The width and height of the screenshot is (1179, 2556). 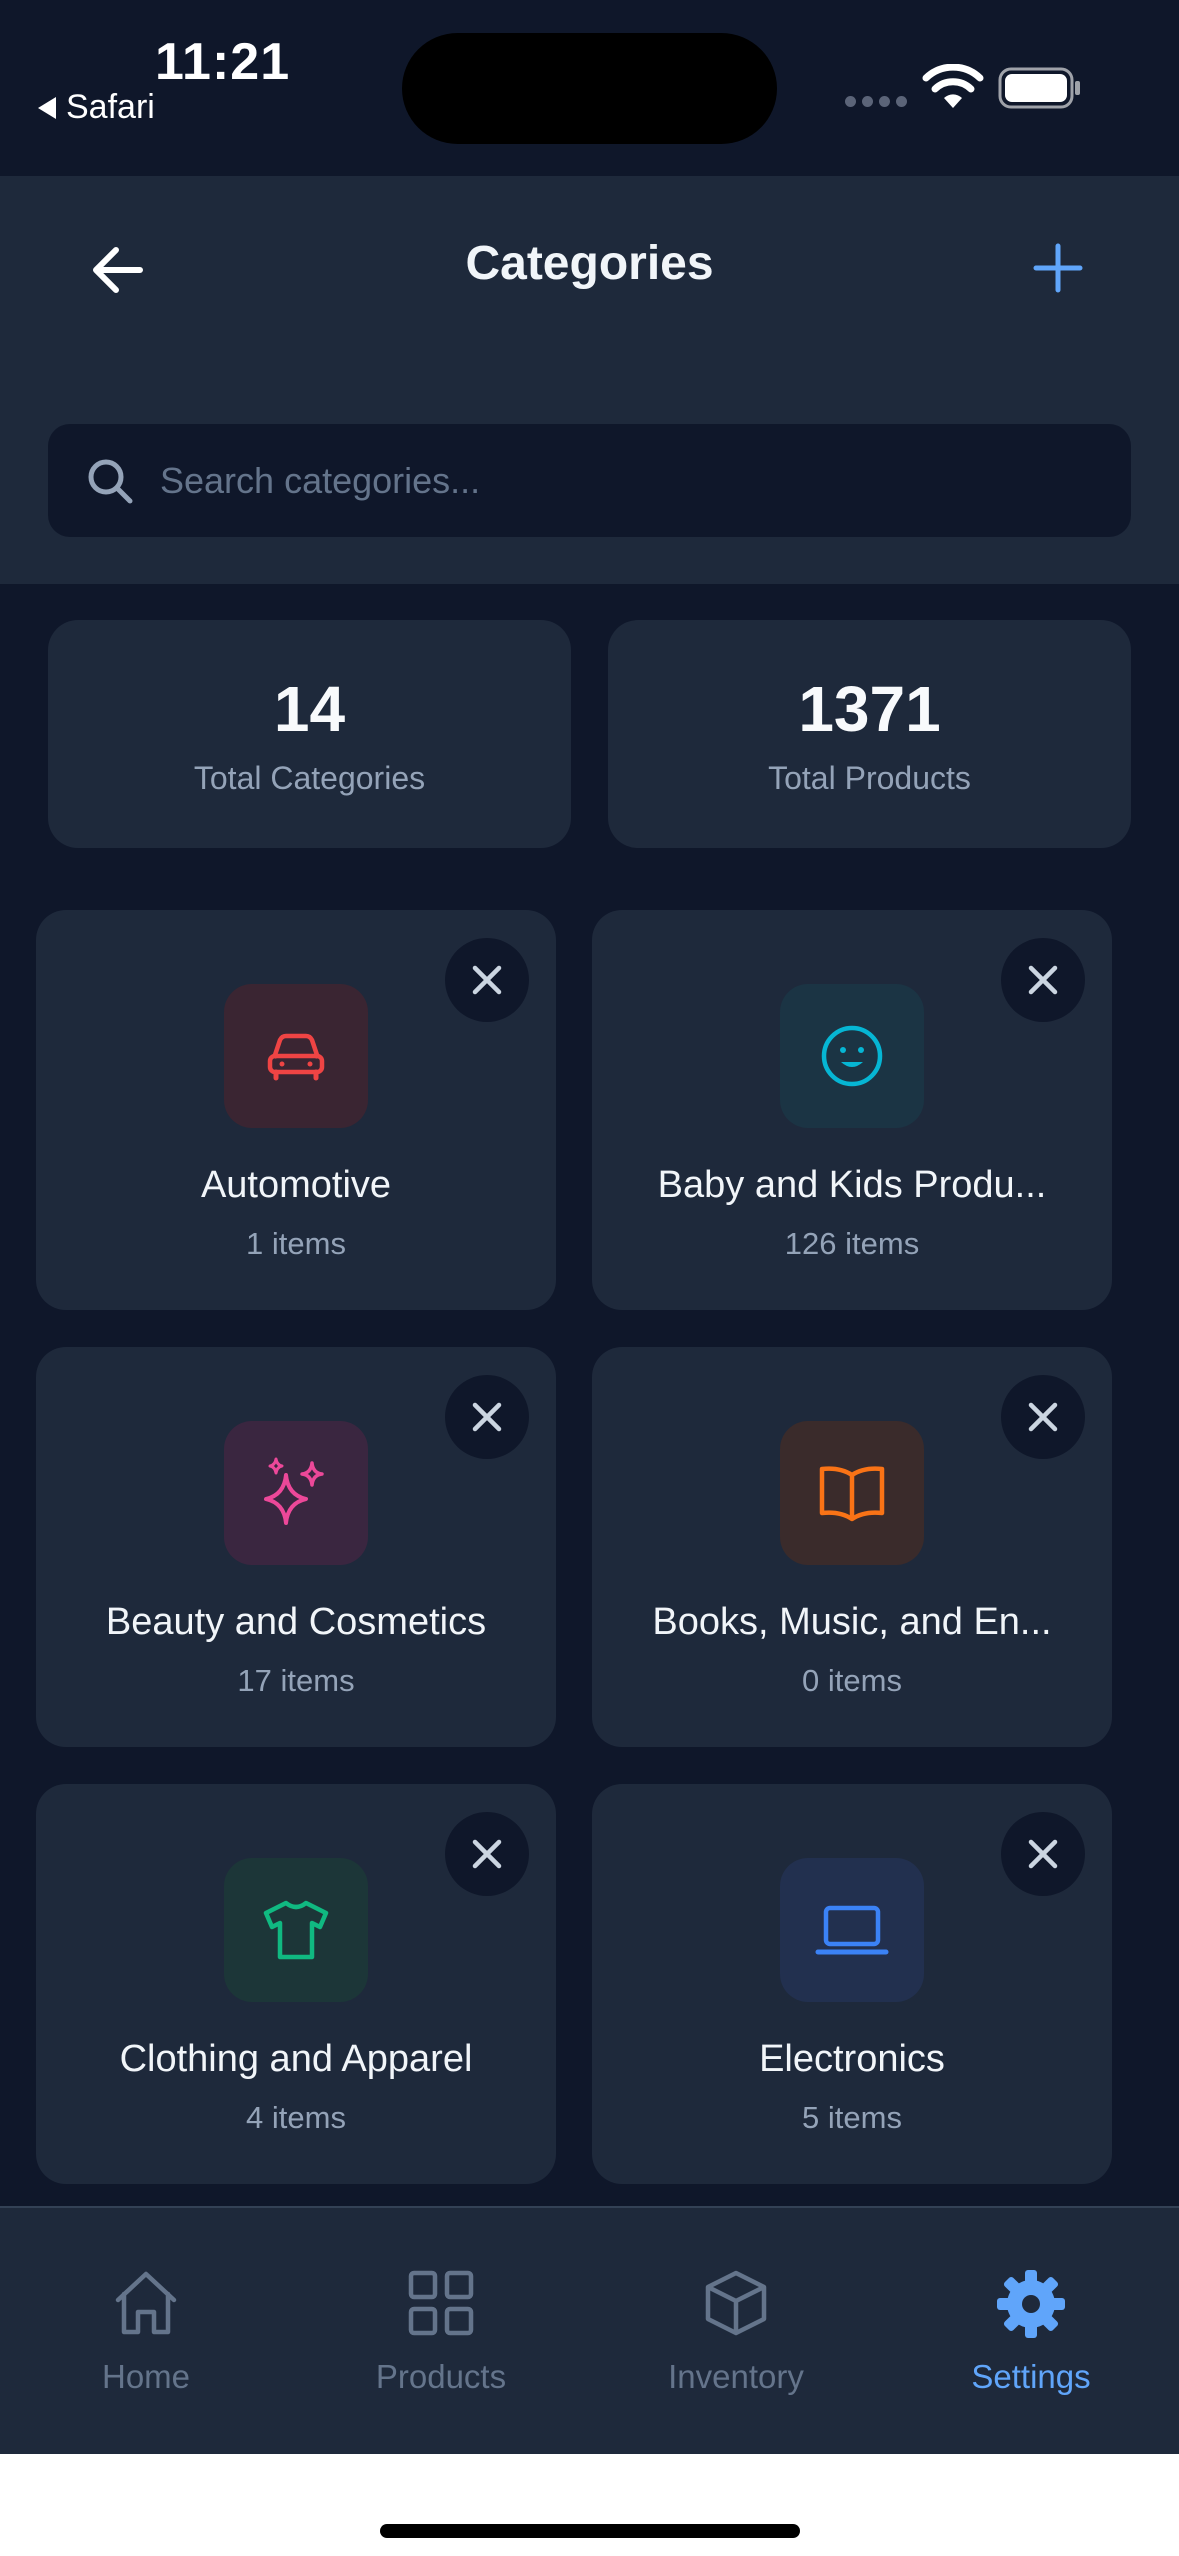 I want to click on book-open-icon, so click(x=852, y=1494).